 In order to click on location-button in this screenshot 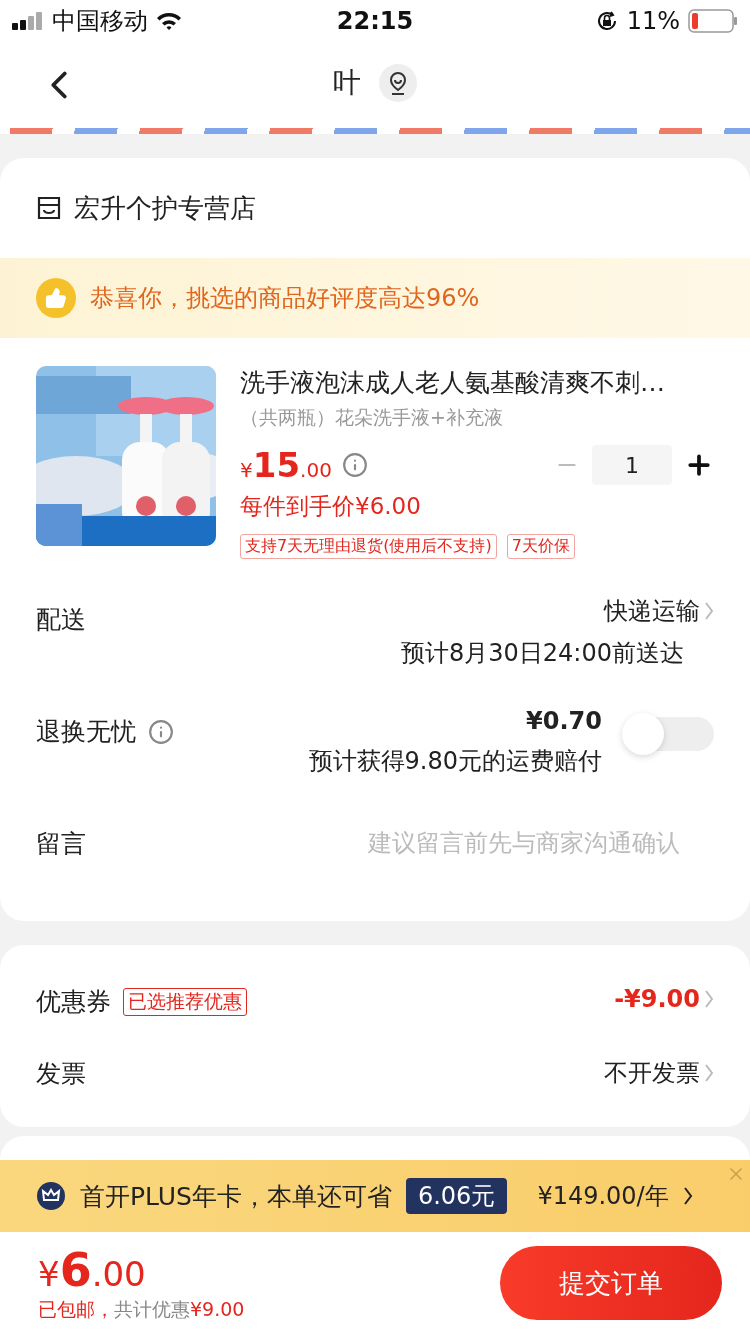, I will do `click(398, 83)`.